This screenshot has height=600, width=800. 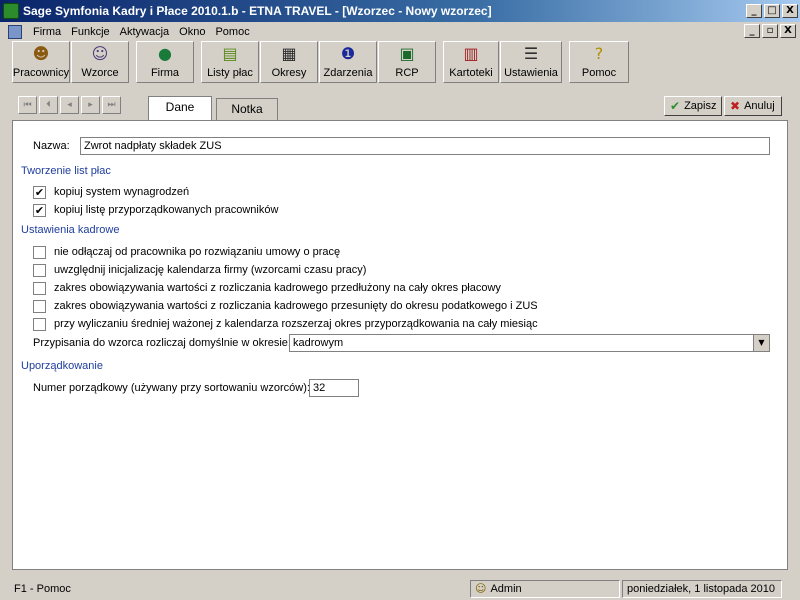 I want to click on assign-period-select: kadrowym ▼, so click(x=529, y=343).